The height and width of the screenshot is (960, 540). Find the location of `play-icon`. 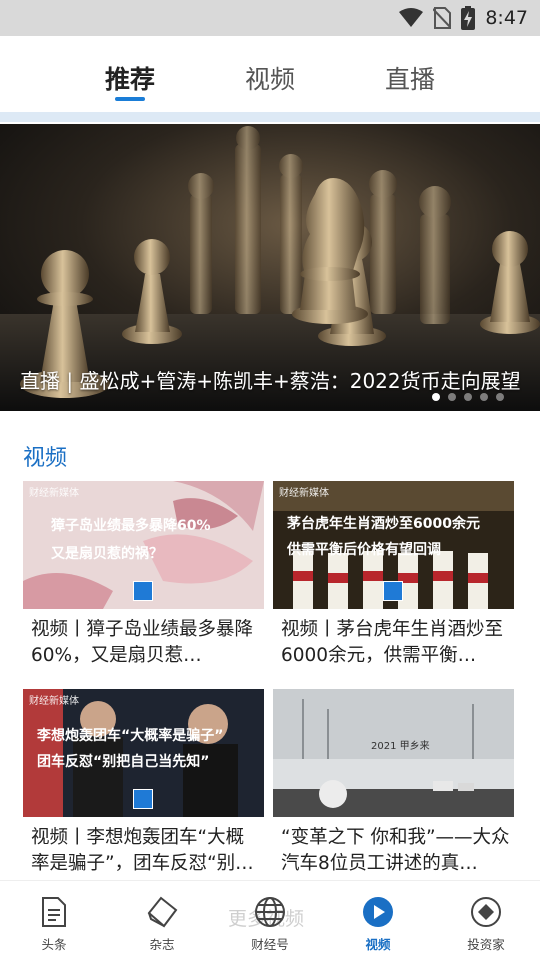

play-icon is located at coordinates (378, 912).